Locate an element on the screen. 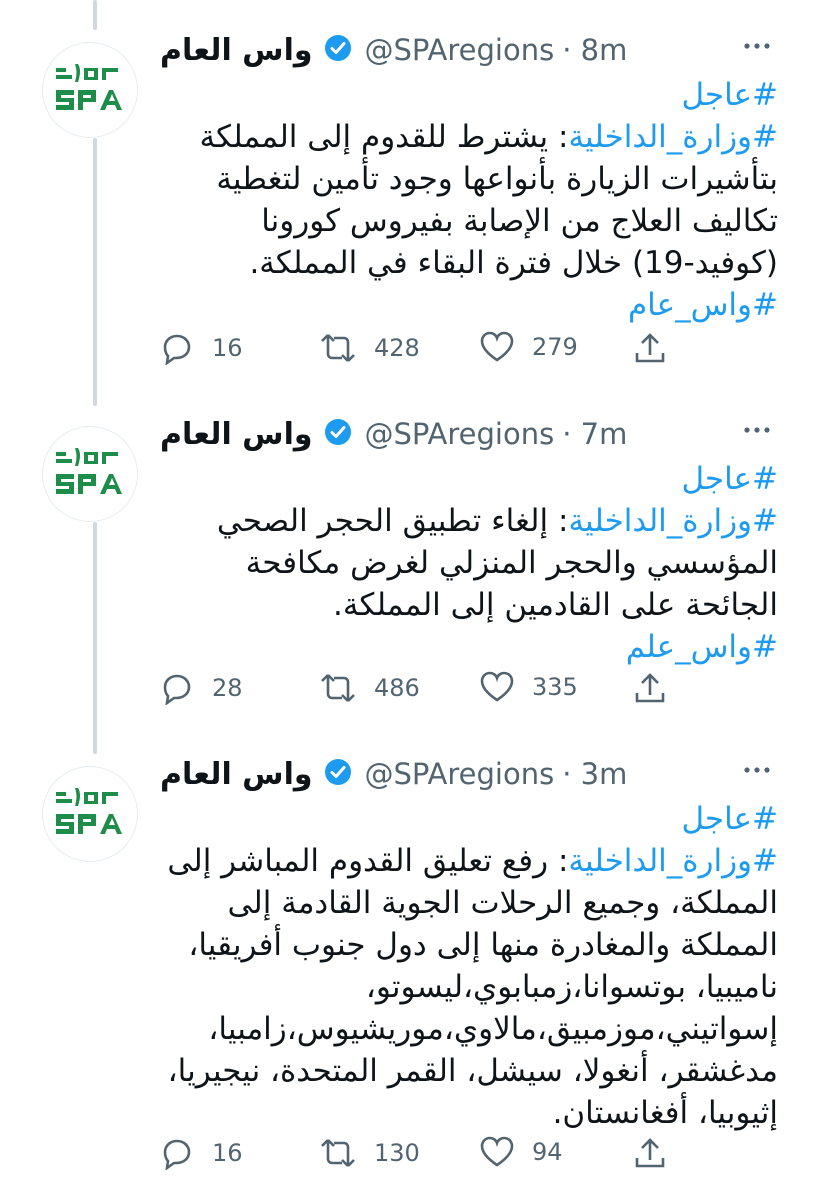  tweet-header: واس العام @SPAregions · 3m is located at coordinates (393, 774).